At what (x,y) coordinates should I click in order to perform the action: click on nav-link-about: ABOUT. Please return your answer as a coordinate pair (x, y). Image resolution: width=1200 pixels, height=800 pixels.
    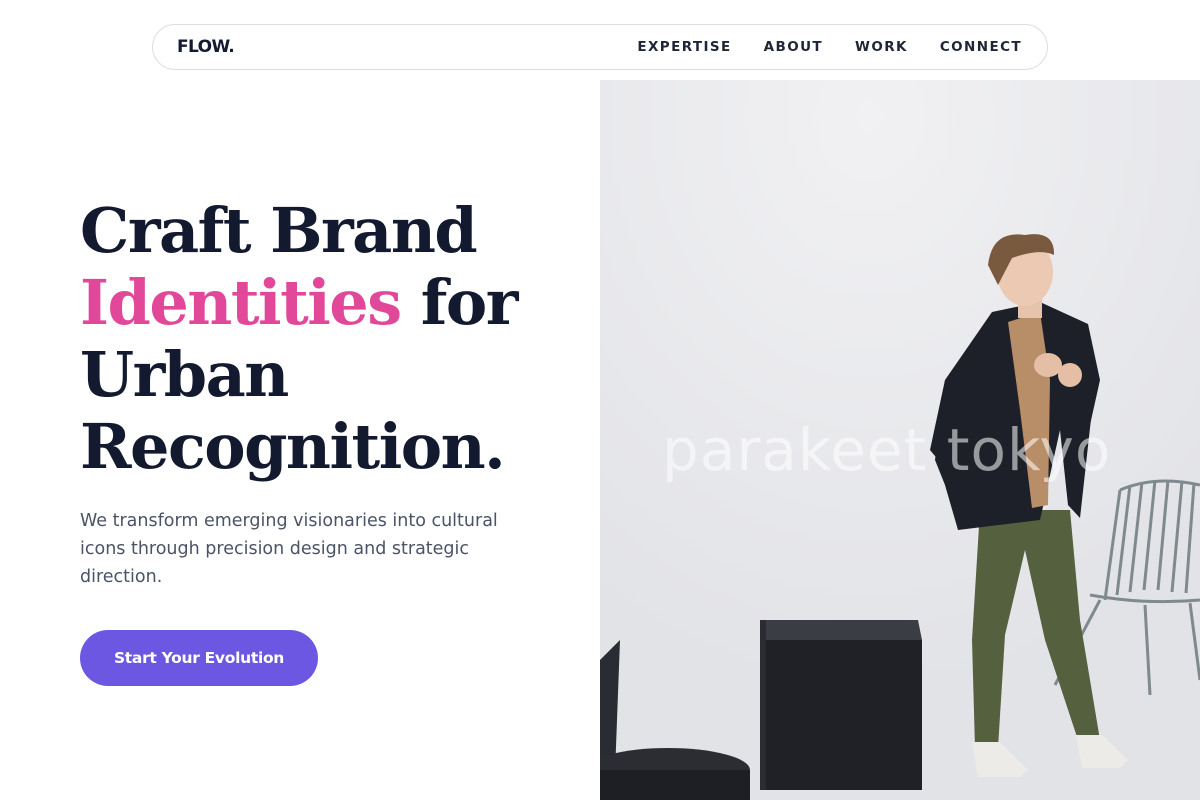
    Looking at the image, I should click on (793, 47).